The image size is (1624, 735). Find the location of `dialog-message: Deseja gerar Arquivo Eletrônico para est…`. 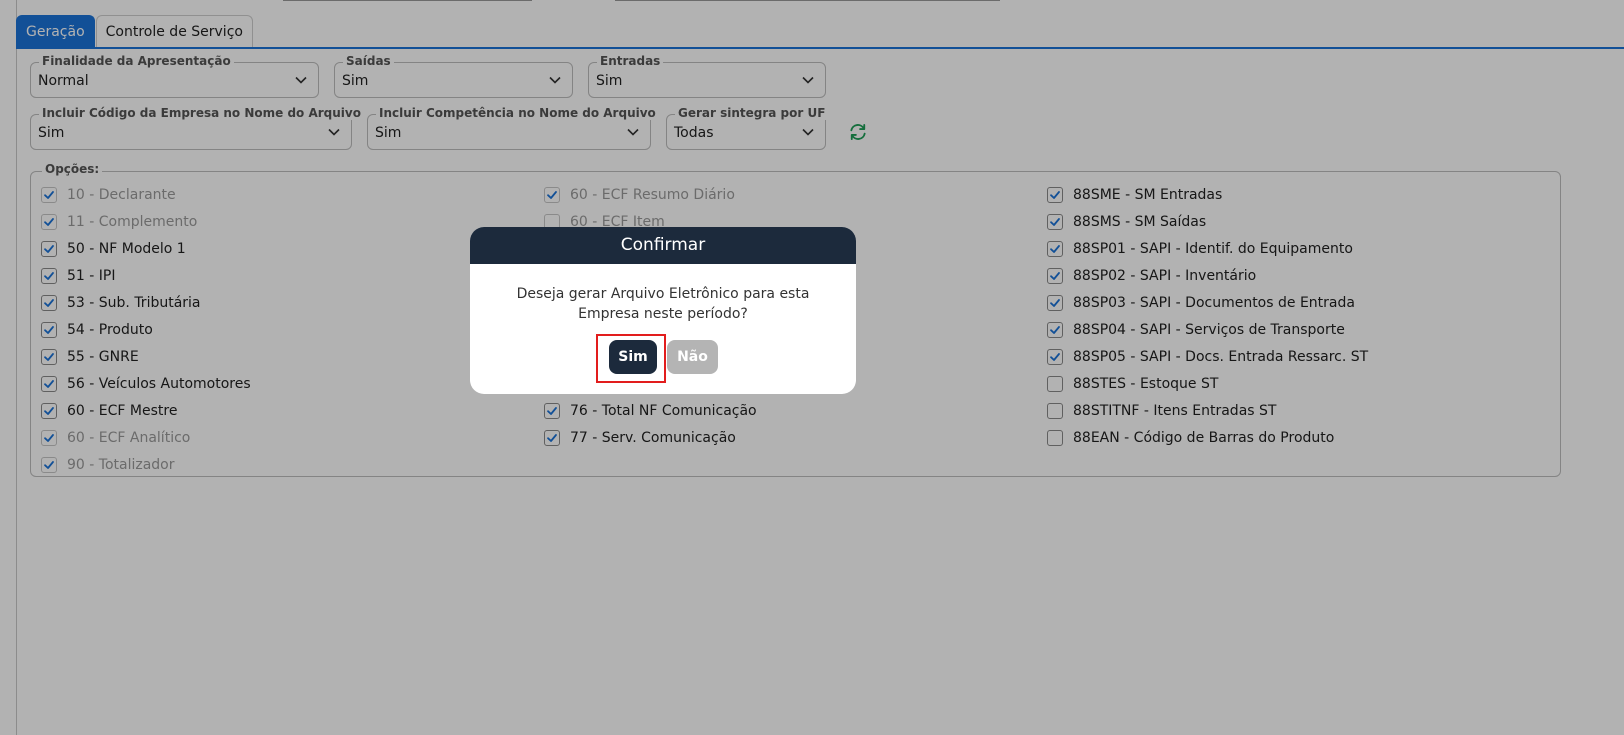

dialog-message: Deseja gerar Arquivo Eletrônico para est… is located at coordinates (663, 304).